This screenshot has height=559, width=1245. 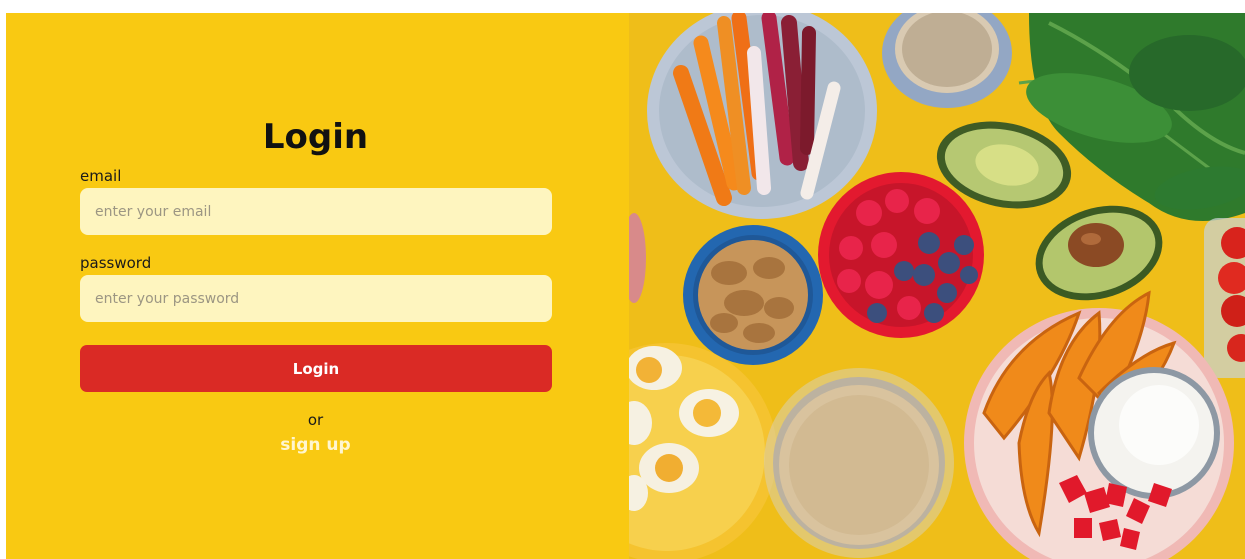 What do you see at coordinates (316, 368) in the screenshot?
I see `login-button: Login` at bounding box center [316, 368].